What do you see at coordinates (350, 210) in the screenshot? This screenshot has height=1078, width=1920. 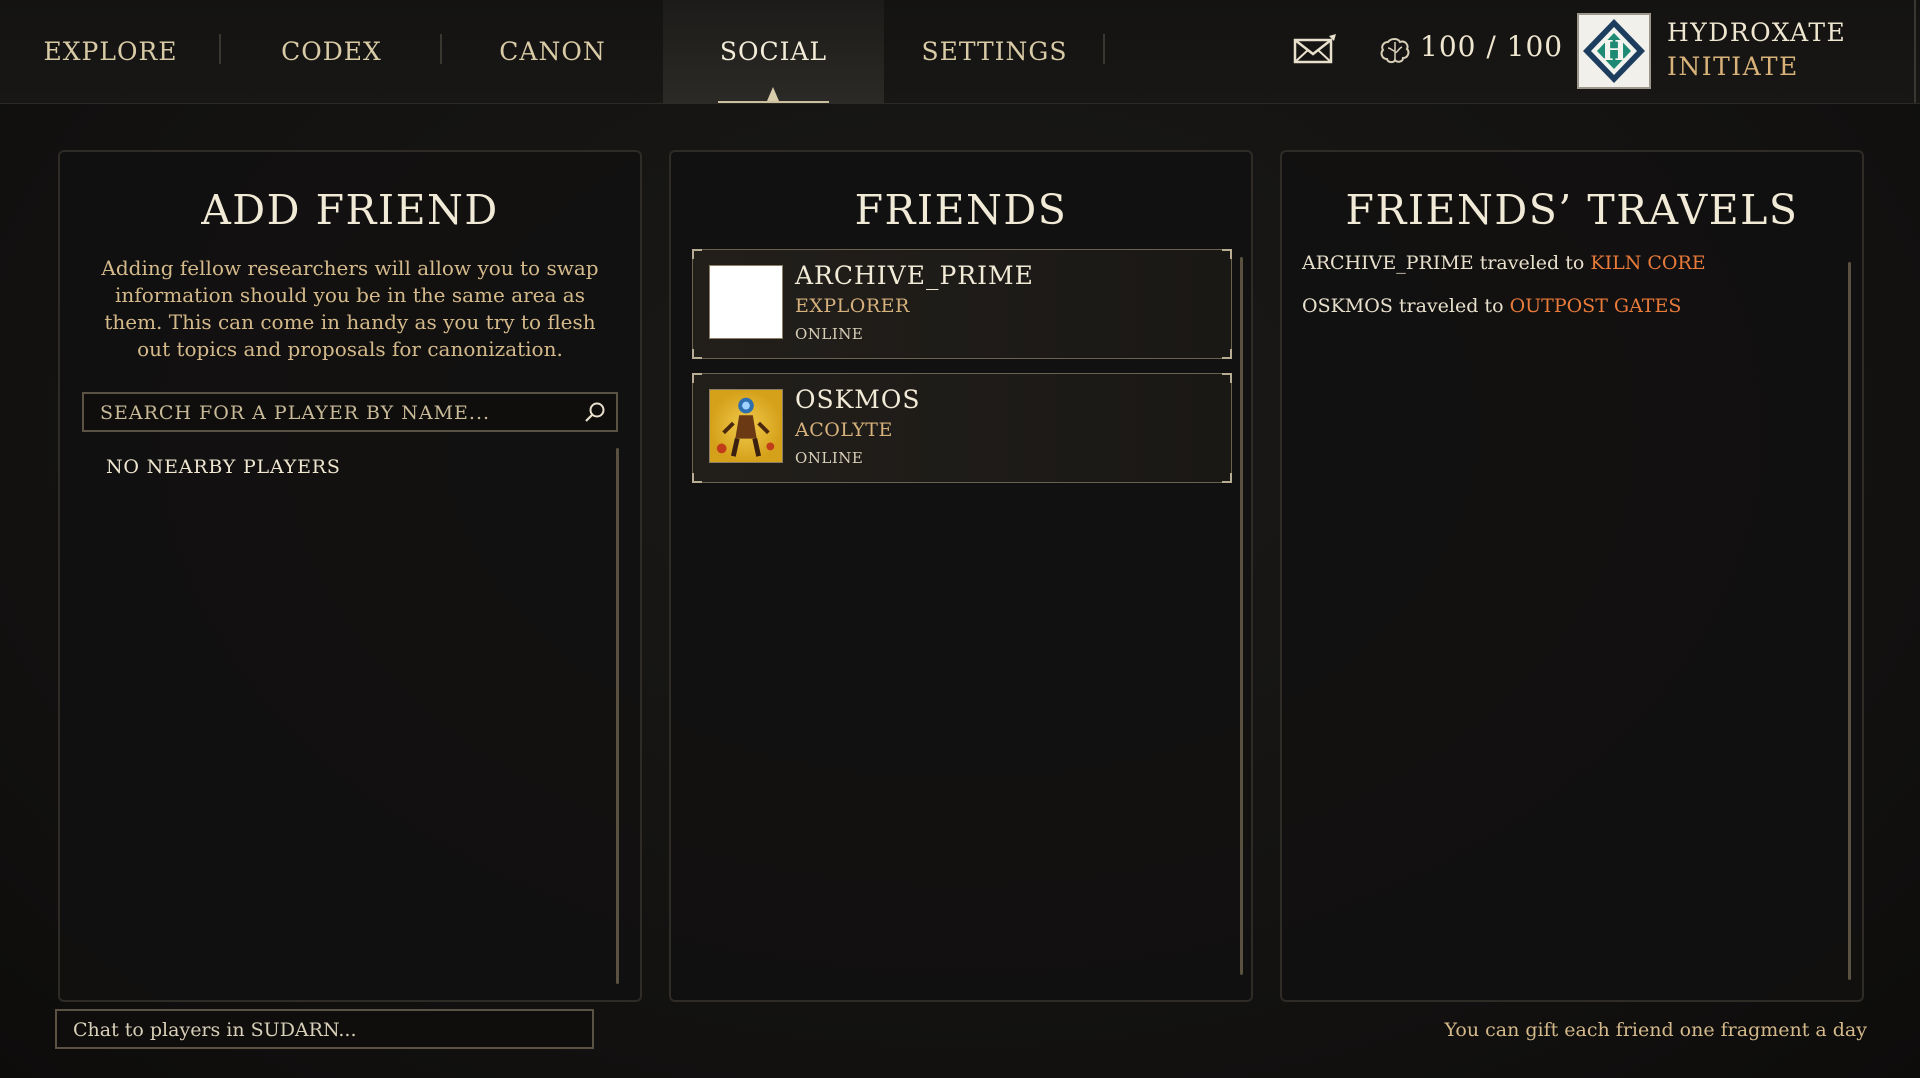 I see `panel-title: ADD FRIEND` at bounding box center [350, 210].